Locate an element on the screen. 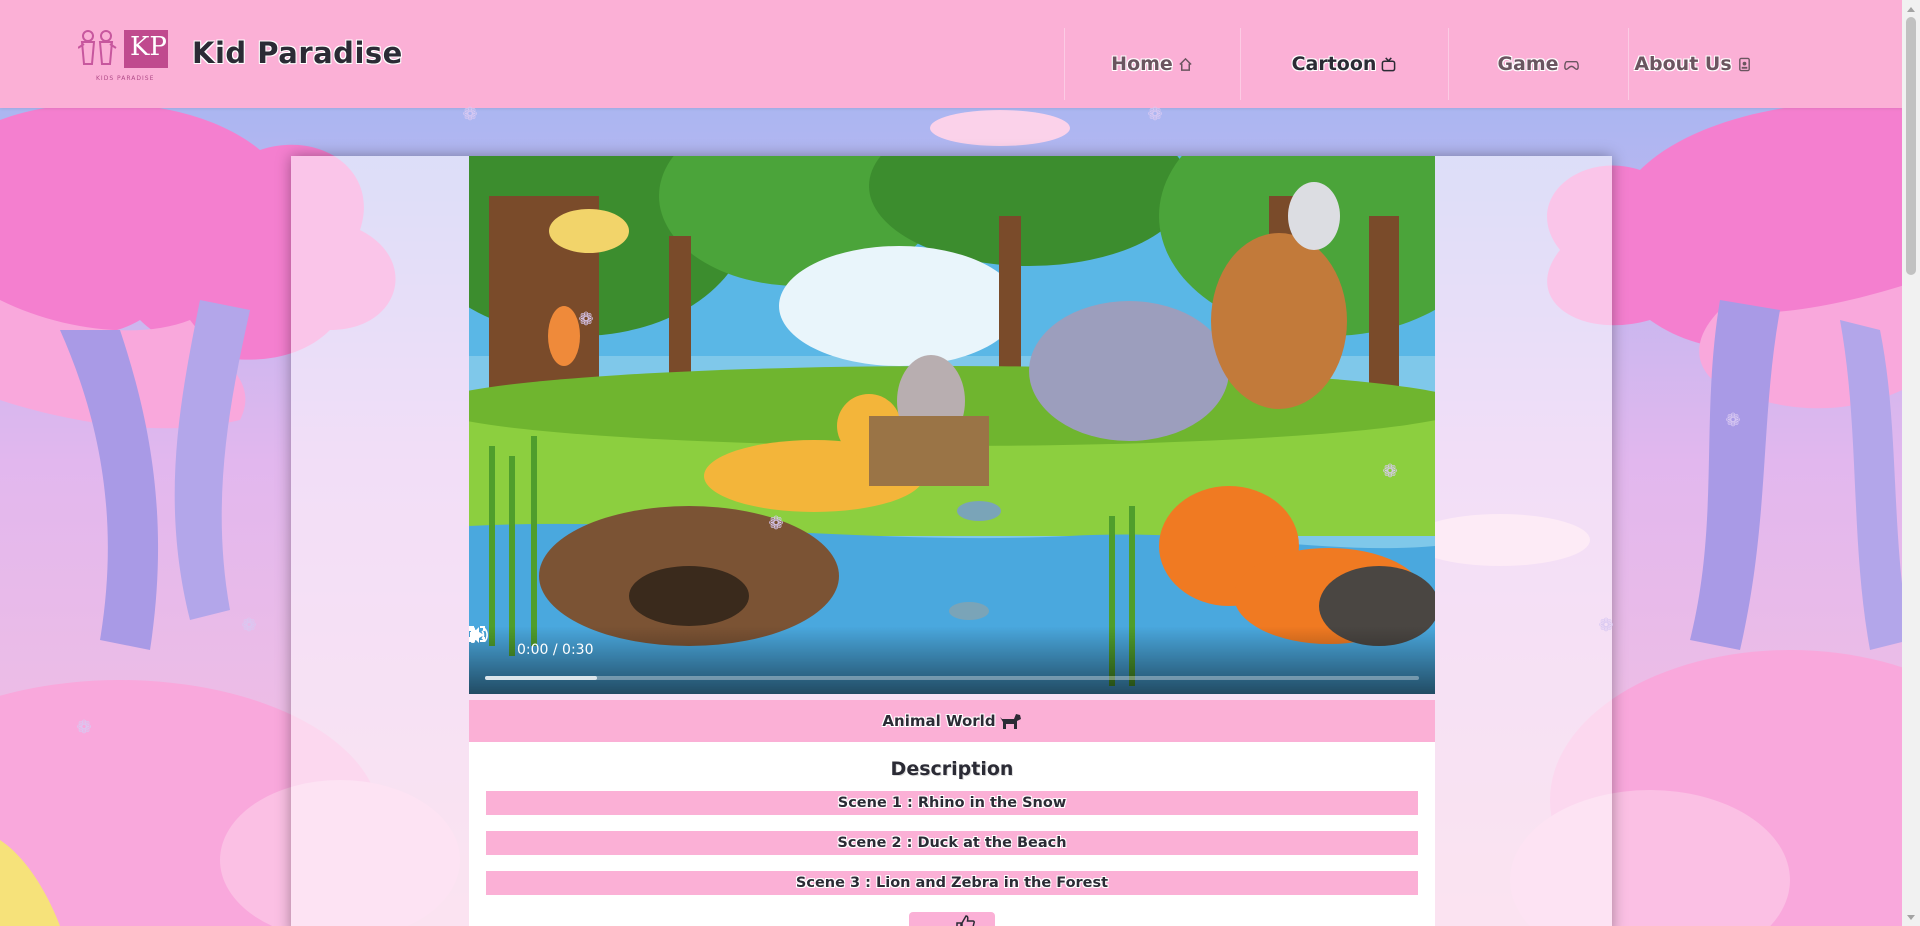 This screenshot has width=1920, height=926. dog-icon is located at coordinates (1010, 721).